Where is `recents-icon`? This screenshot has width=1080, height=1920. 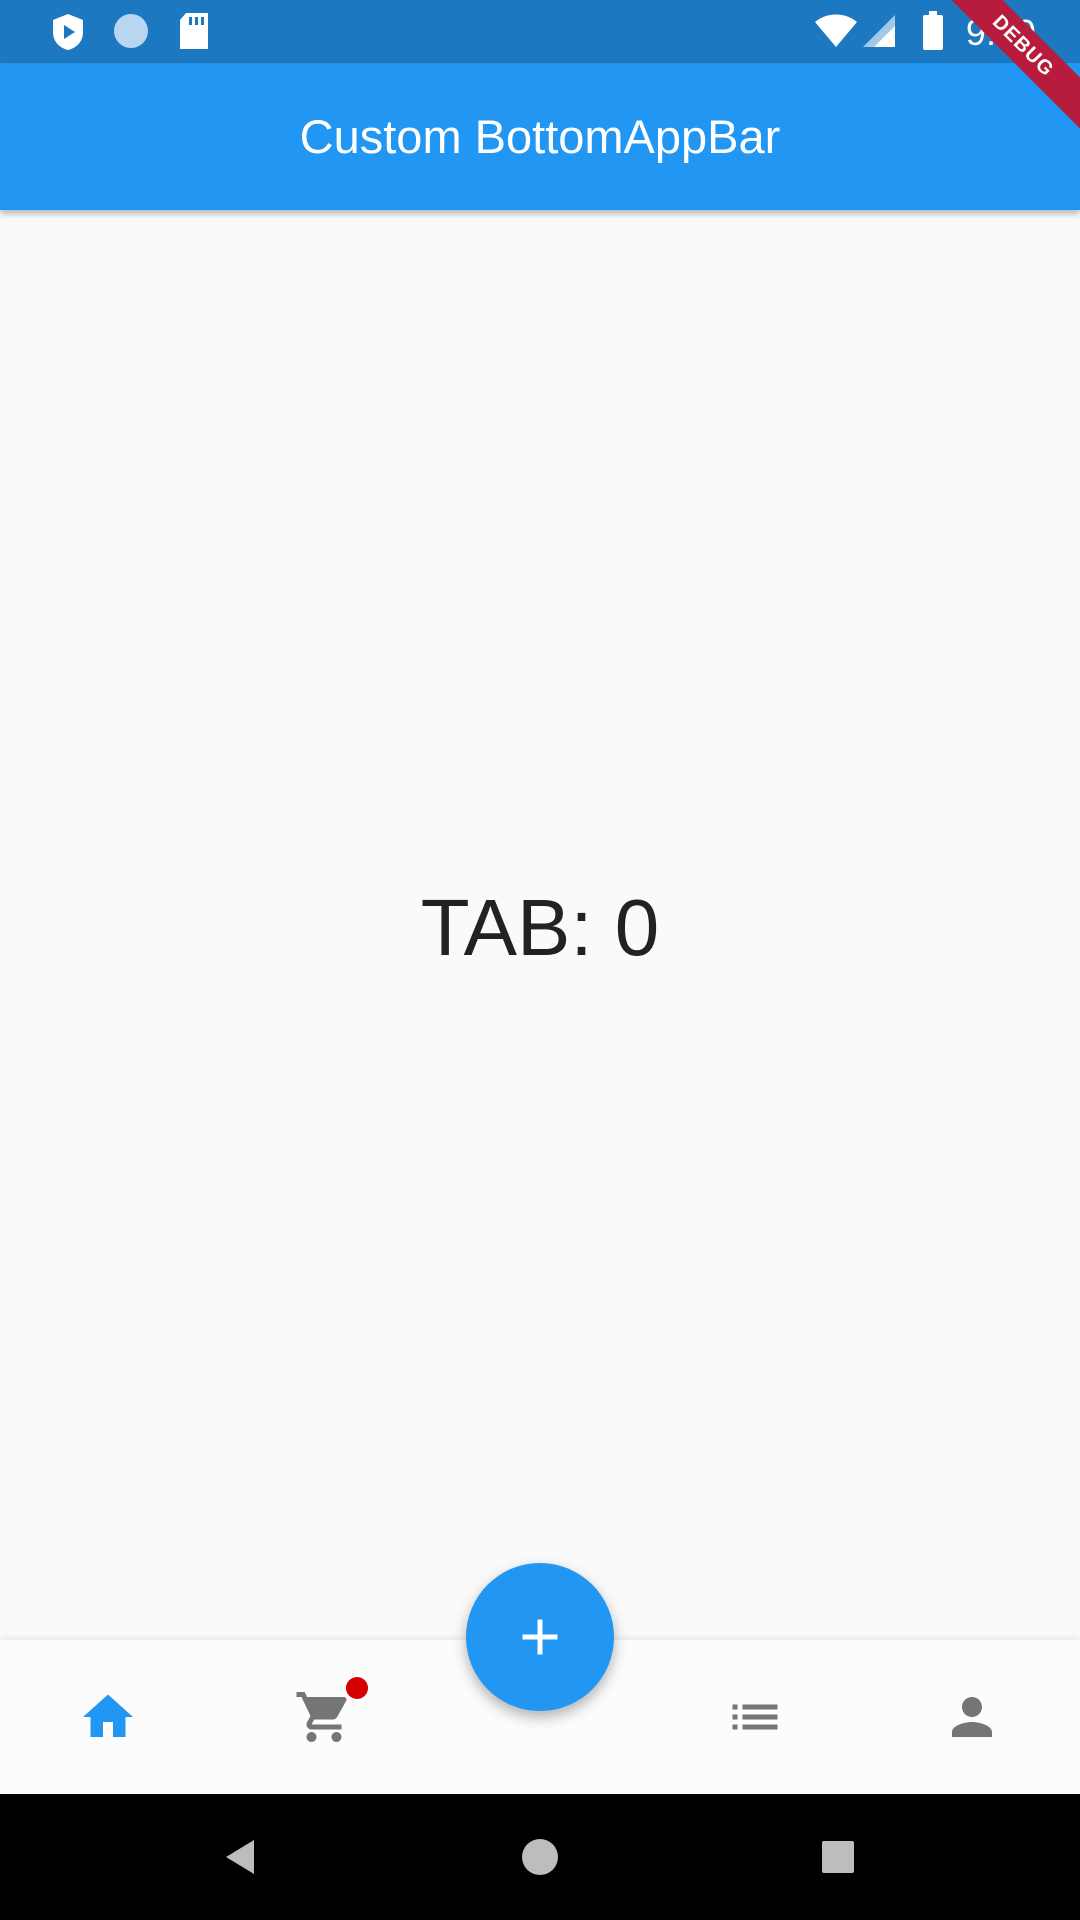
recents-icon is located at coordinates (838, 1857).